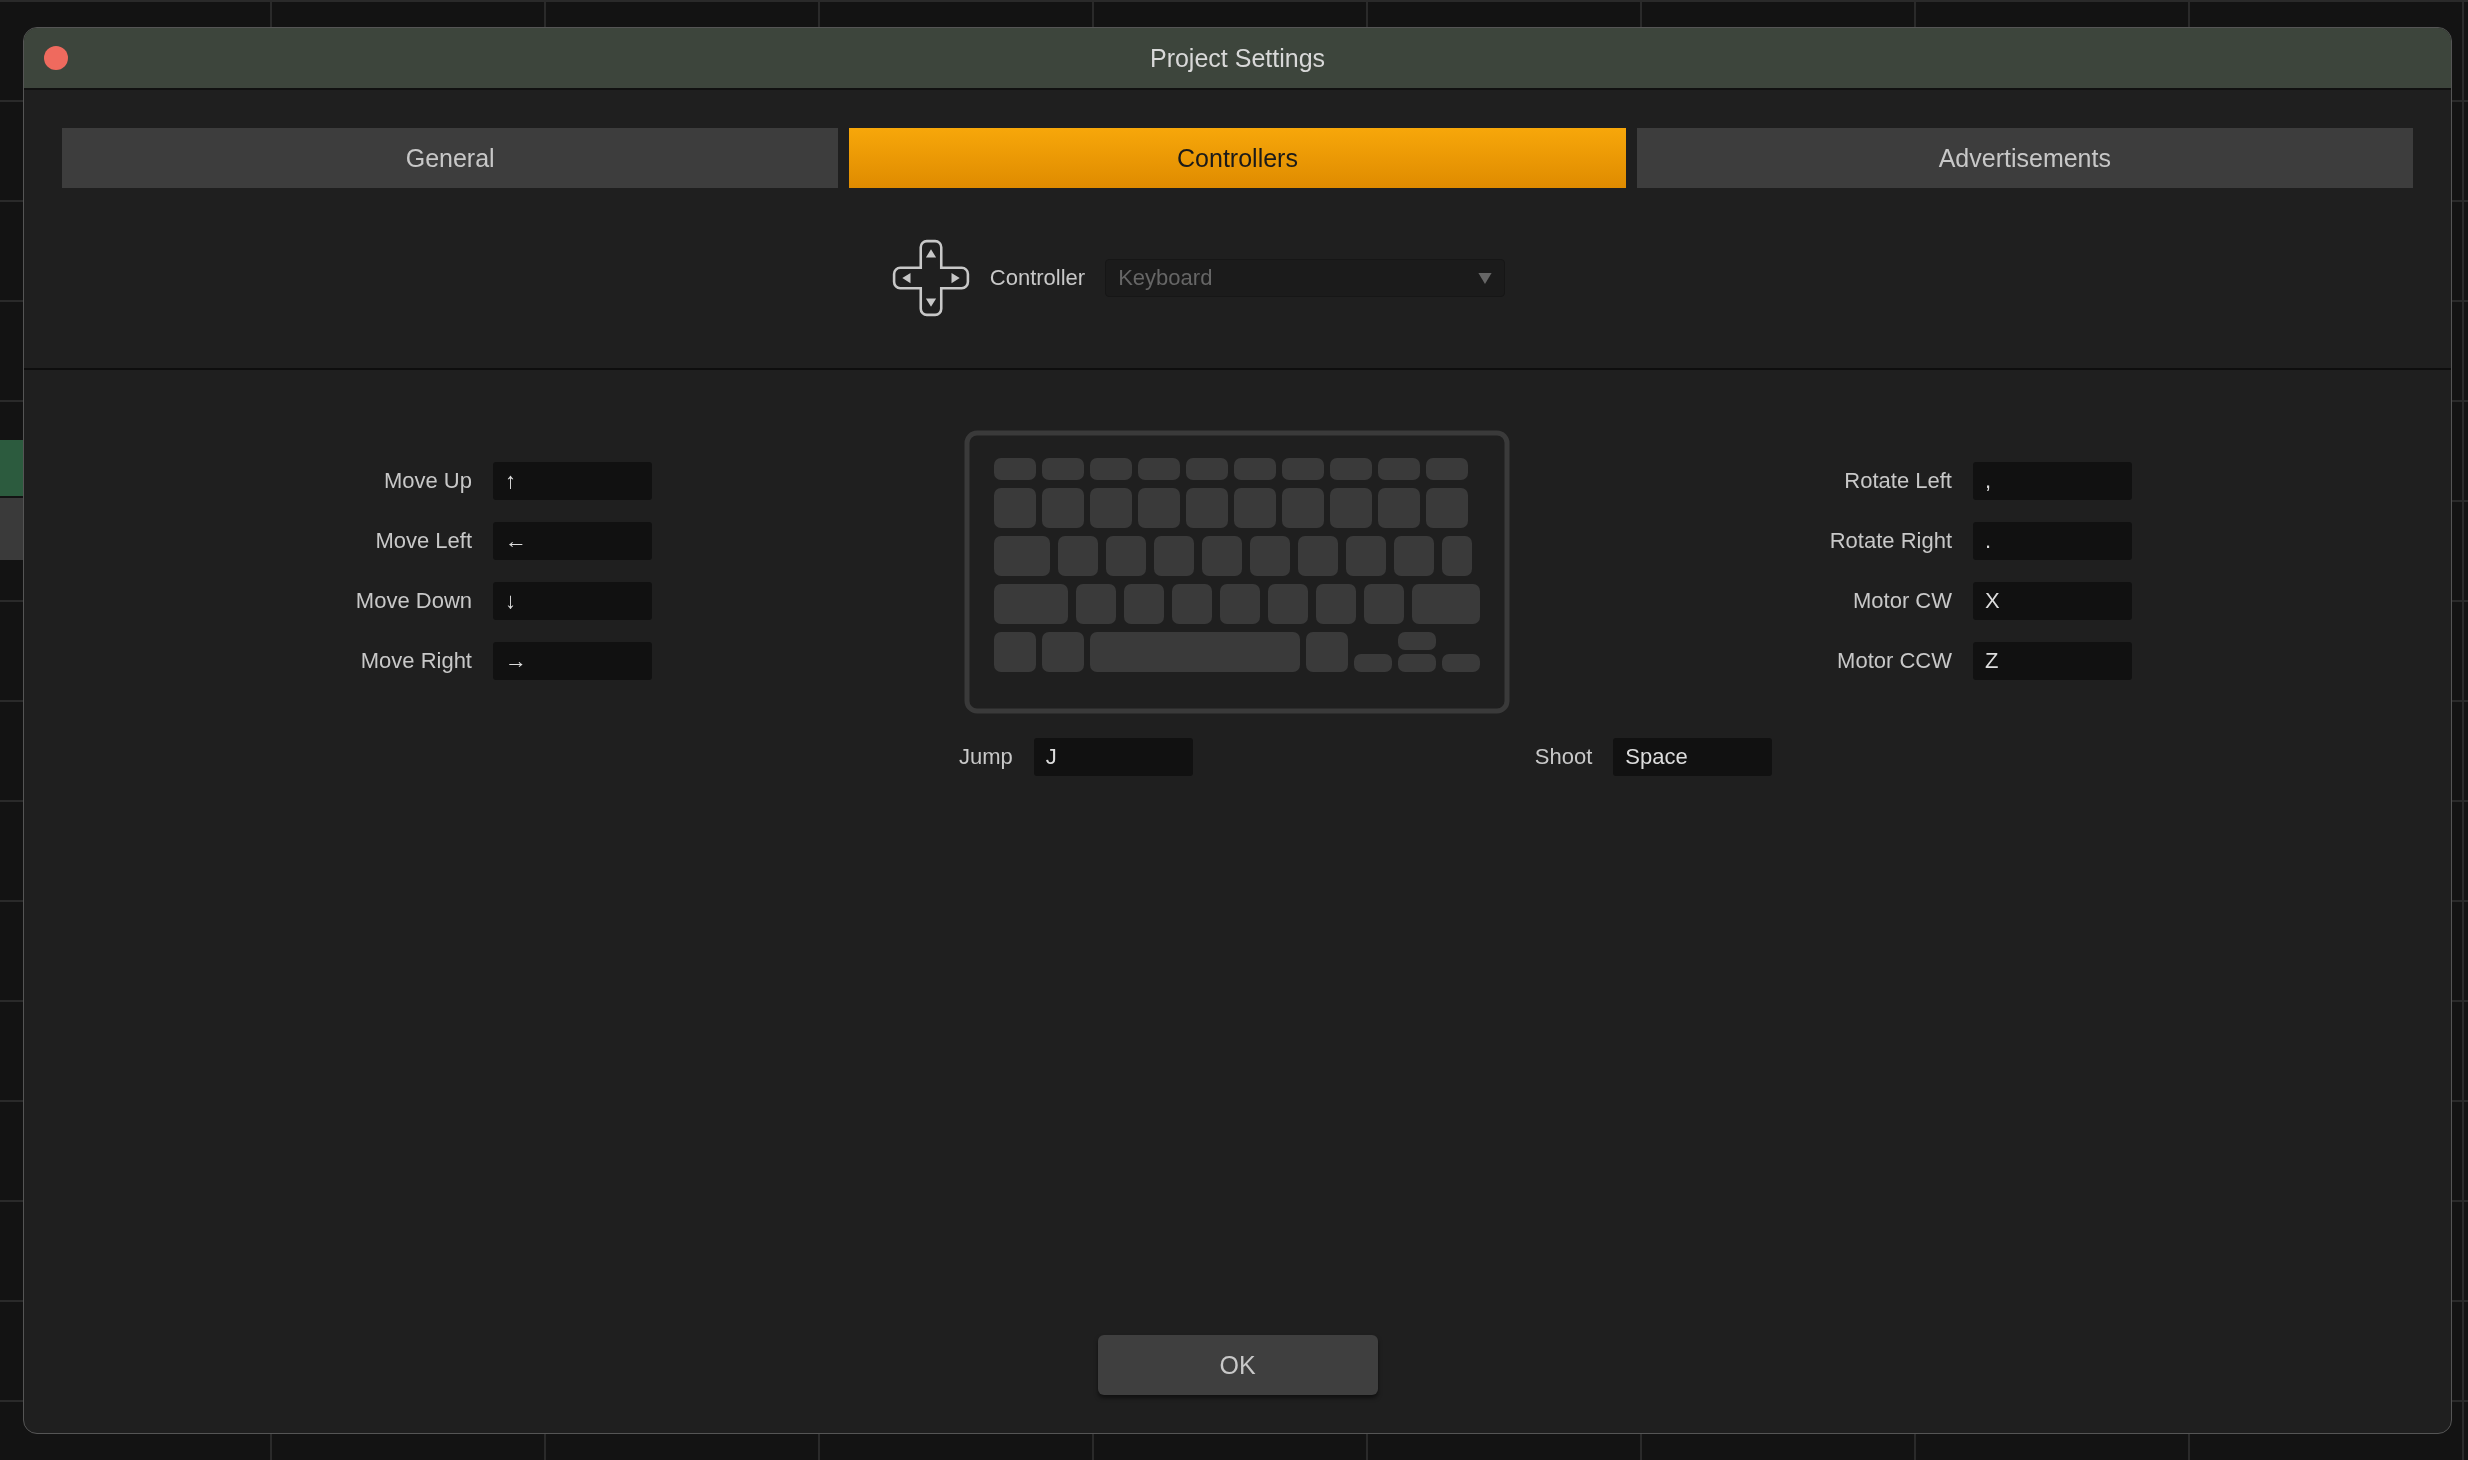 The height and width of the screenshot is (1460, 2468). I want to click on key-field: →, so click(572, 661).